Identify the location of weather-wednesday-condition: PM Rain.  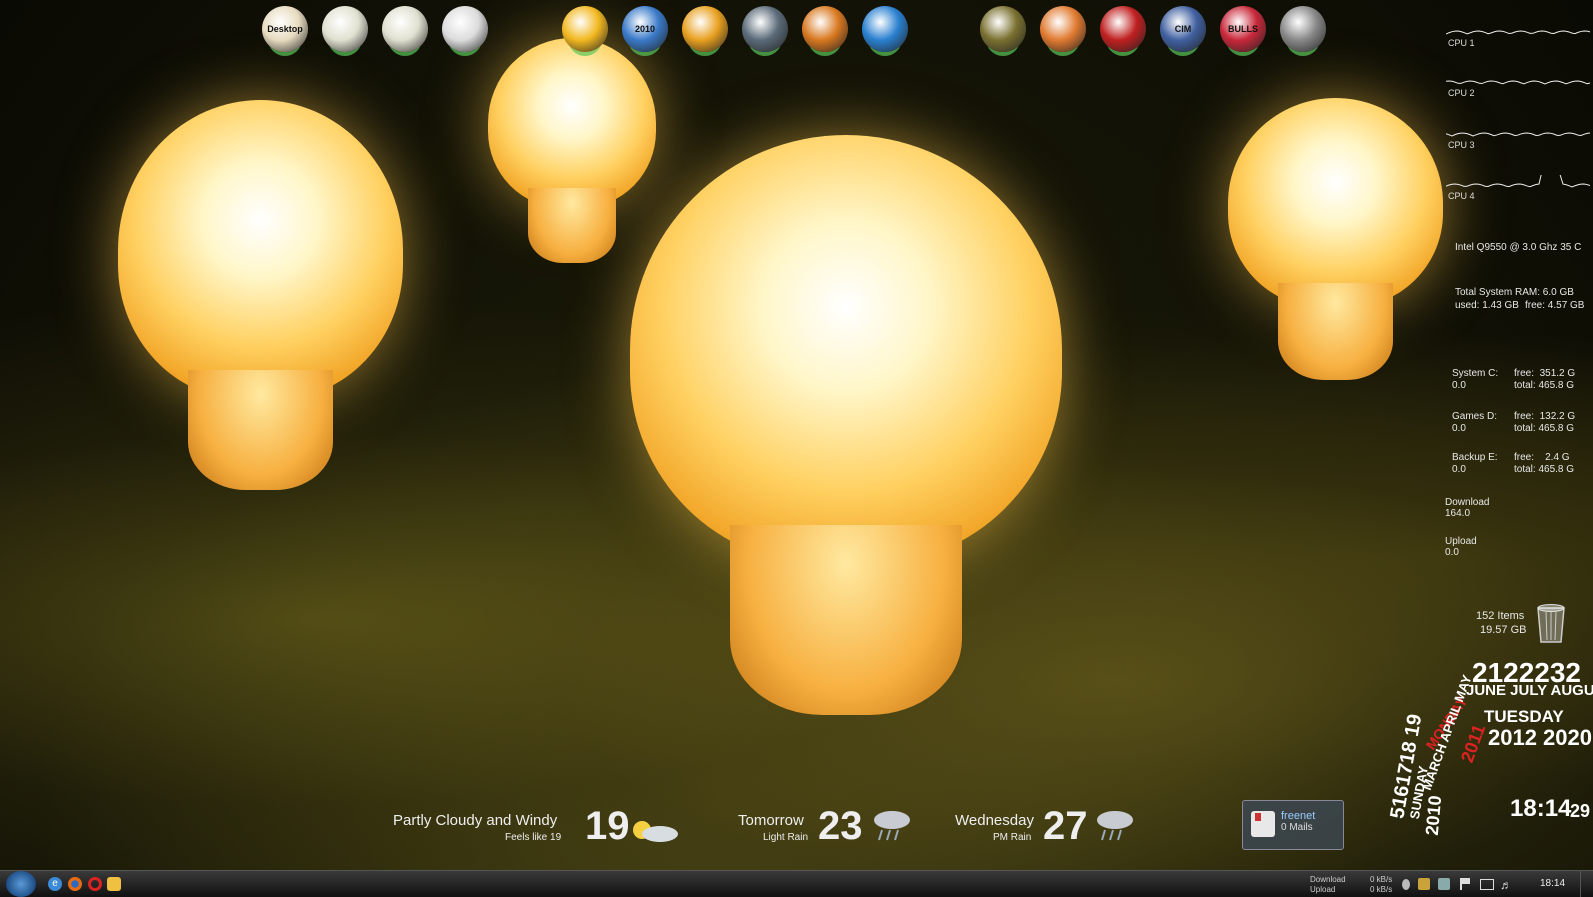
(1012, 837).